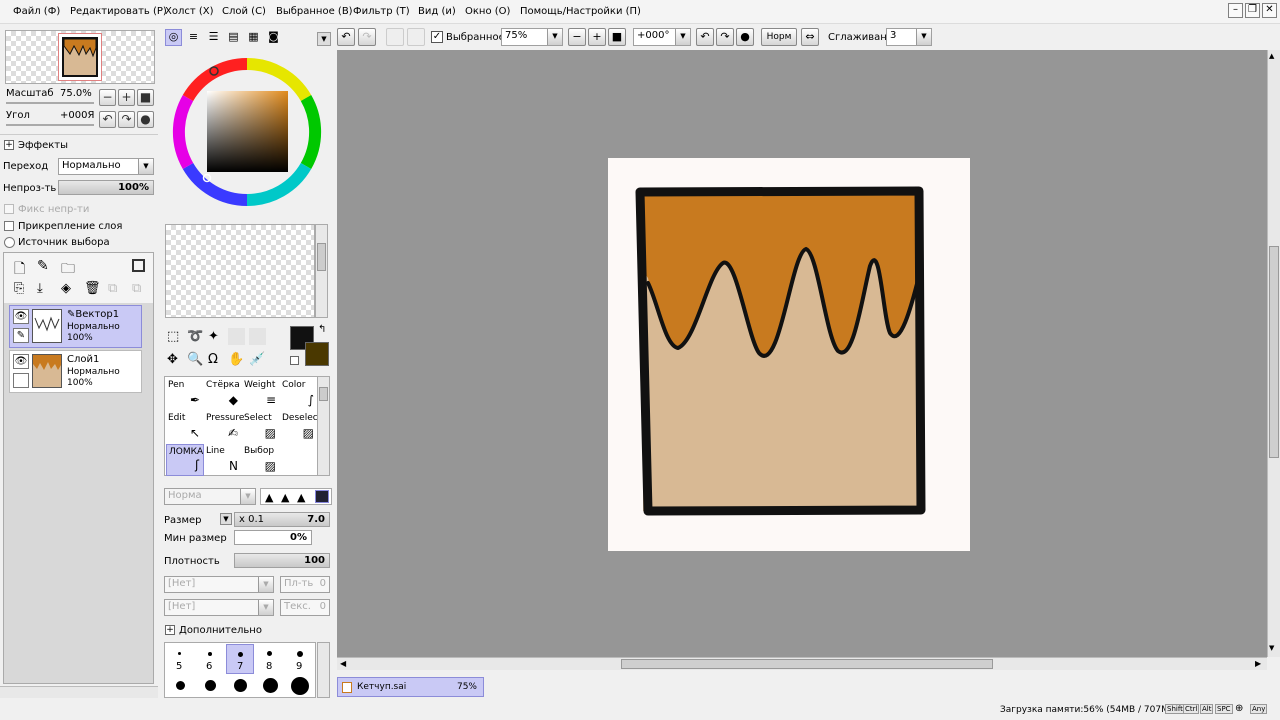 The width and height of the screenshot is (1280, 720). Describe the element at coordinates (1252, 10) in the screenshot. I see `restore-button: ❐` at that location.